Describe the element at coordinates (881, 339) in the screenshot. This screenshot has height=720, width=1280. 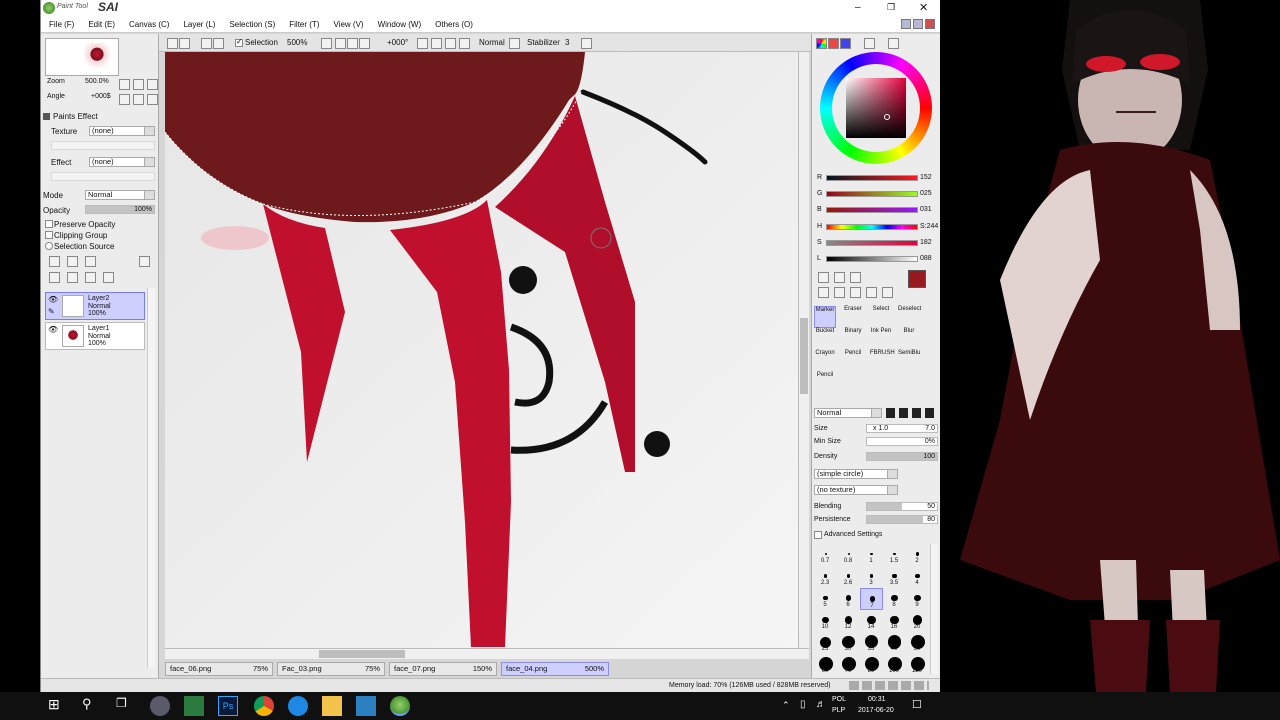
I see `tool-ink-pen: Ink Pen` at that location.